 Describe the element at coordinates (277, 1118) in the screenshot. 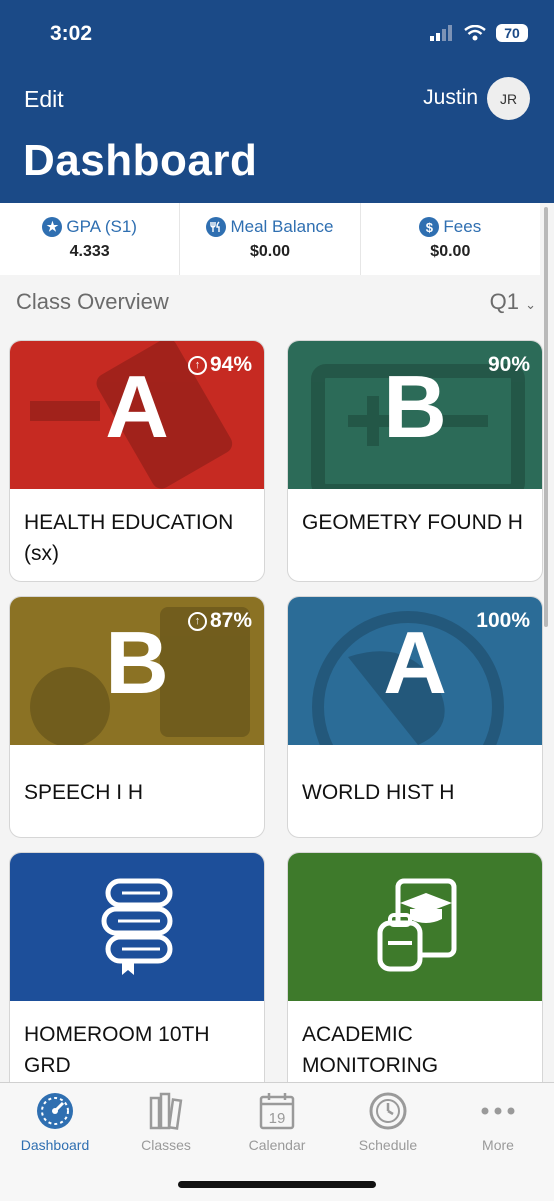

I see `calendar-day: 19` at that location.